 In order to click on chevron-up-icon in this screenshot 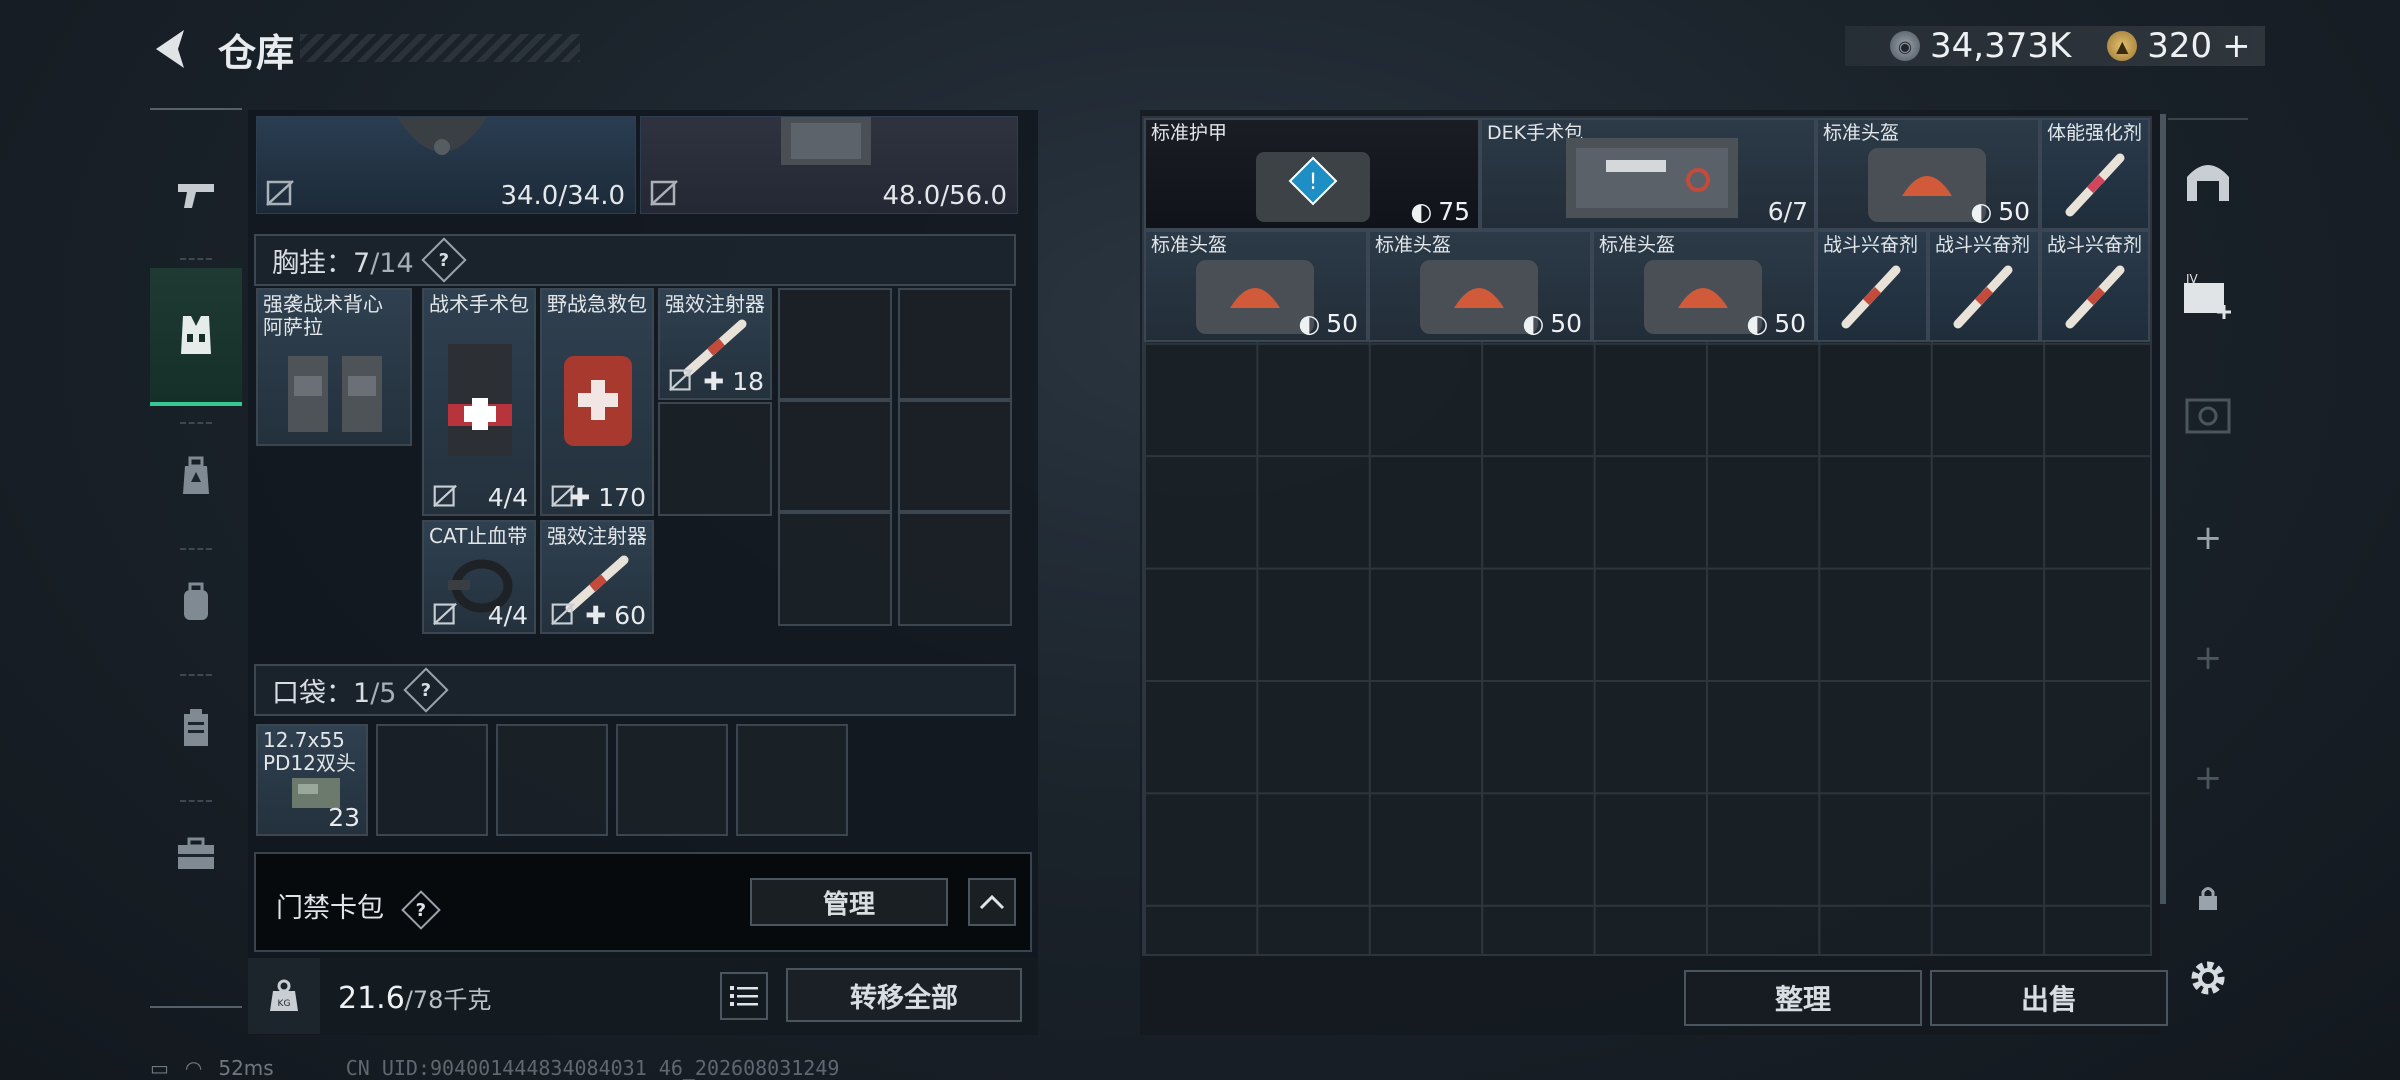, I will do `click(992, 902)`.